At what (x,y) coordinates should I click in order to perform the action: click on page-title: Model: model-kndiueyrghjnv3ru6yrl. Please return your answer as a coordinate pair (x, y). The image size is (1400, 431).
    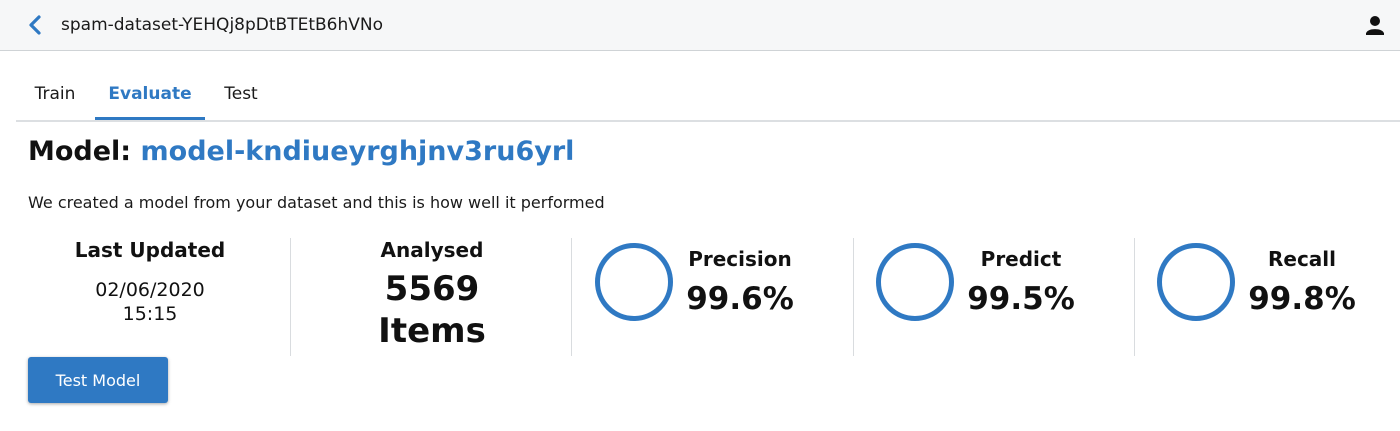
    Looking at the image, I should click on (301, 151).